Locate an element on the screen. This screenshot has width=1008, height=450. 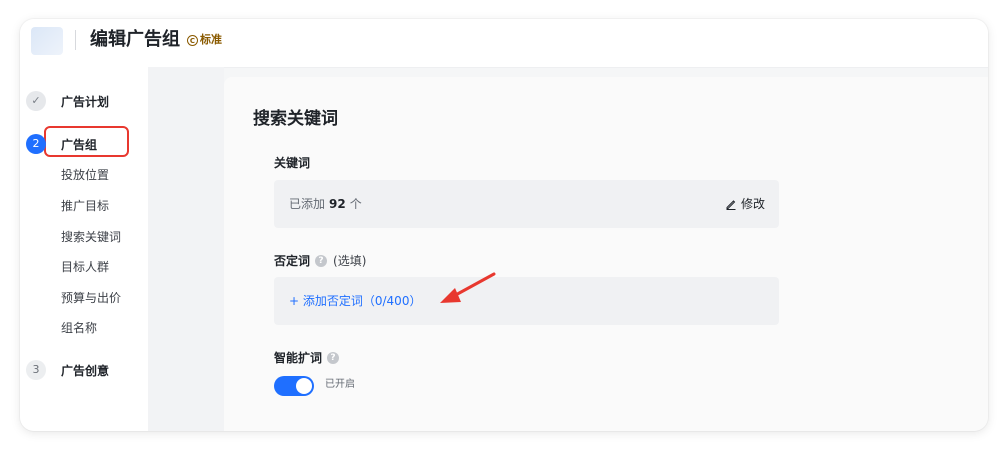
smart-expand-toggle is located at coordinates (294, 386).